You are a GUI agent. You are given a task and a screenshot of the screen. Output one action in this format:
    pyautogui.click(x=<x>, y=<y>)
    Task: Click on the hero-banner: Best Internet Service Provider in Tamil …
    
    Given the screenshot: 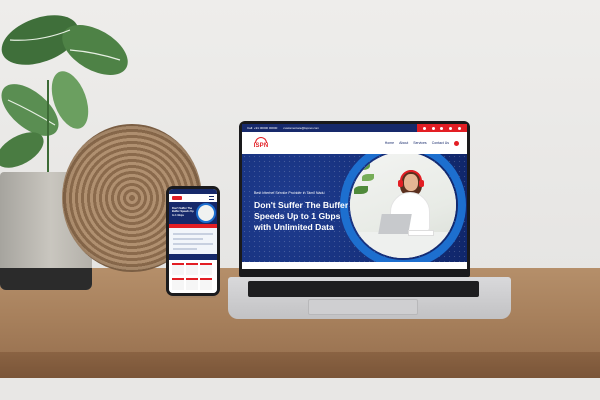 What is the action you would take?
    pyautogui.click(x=354, y=208)
    